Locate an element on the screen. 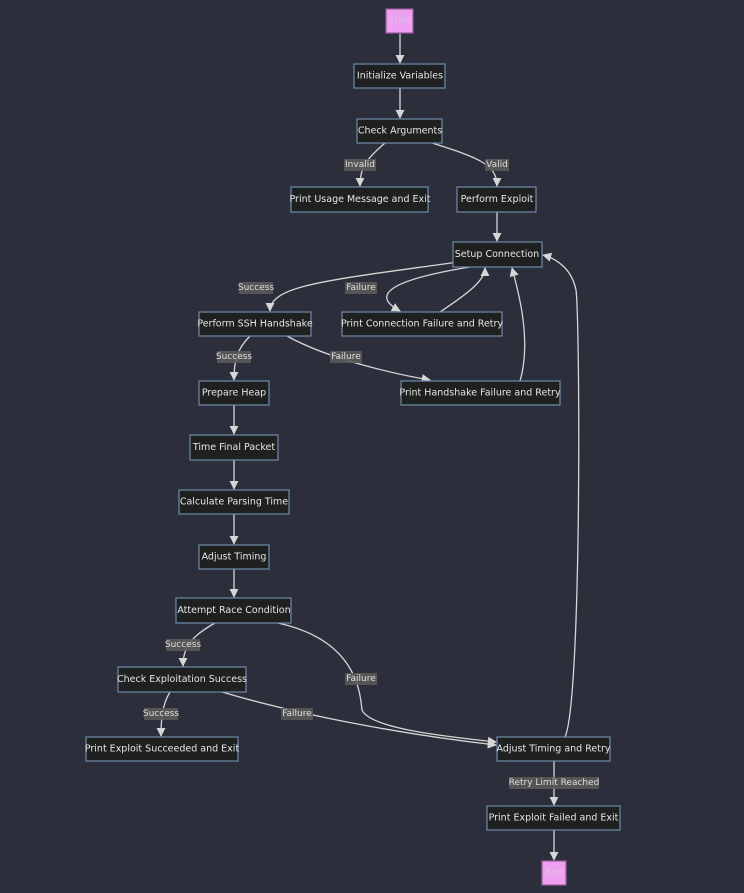 The height and width of the screenshot is (893, 744). edge-label-race-failure: Failure is located at coordinates (361, 679).